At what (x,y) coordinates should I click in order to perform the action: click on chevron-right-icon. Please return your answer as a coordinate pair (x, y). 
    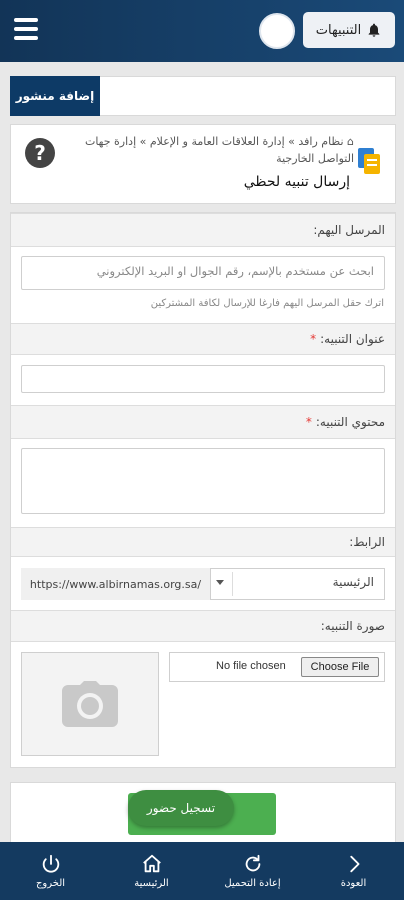
    Looking at the image, I should click on (354, 864).